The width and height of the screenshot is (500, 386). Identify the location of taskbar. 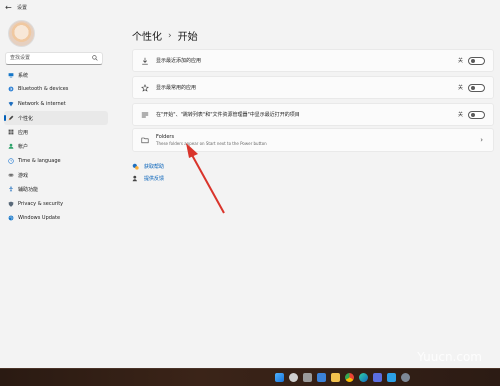
(250, 377).